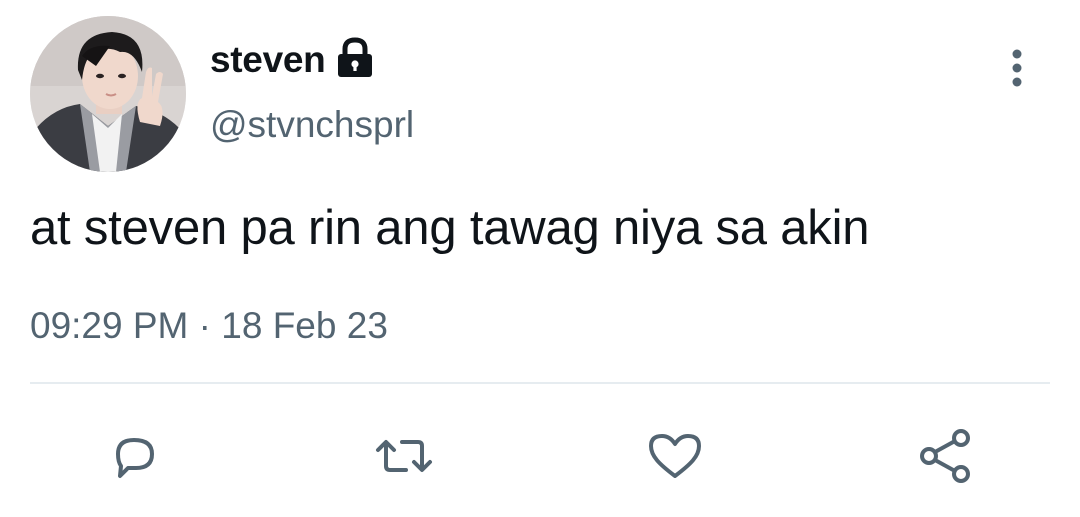 This screenshot has width=1080, height=517. I want to click on user-handle: @stvnchsprl, so click(312, 125).